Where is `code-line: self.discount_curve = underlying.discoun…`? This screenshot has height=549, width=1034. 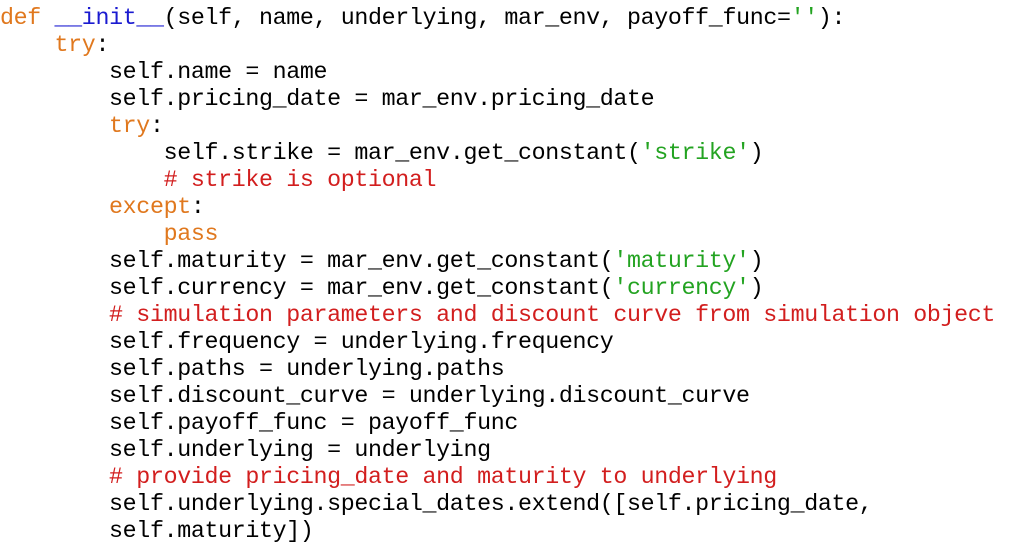
code-line: self.discount_curve = underlying.discoun… is located at coordinates (497, 396).